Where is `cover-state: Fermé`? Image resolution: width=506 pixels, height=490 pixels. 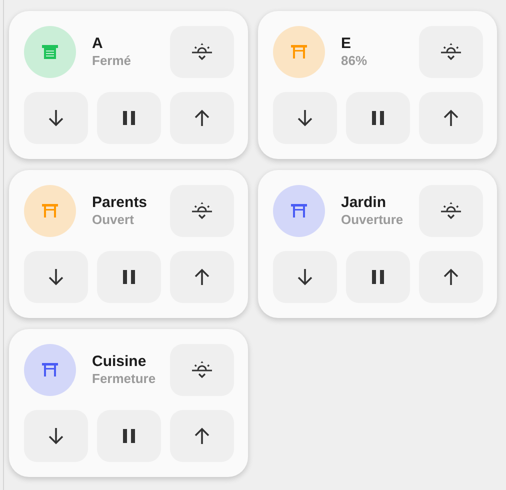 cover-state: Fermé is located at coordinates (112, 61).